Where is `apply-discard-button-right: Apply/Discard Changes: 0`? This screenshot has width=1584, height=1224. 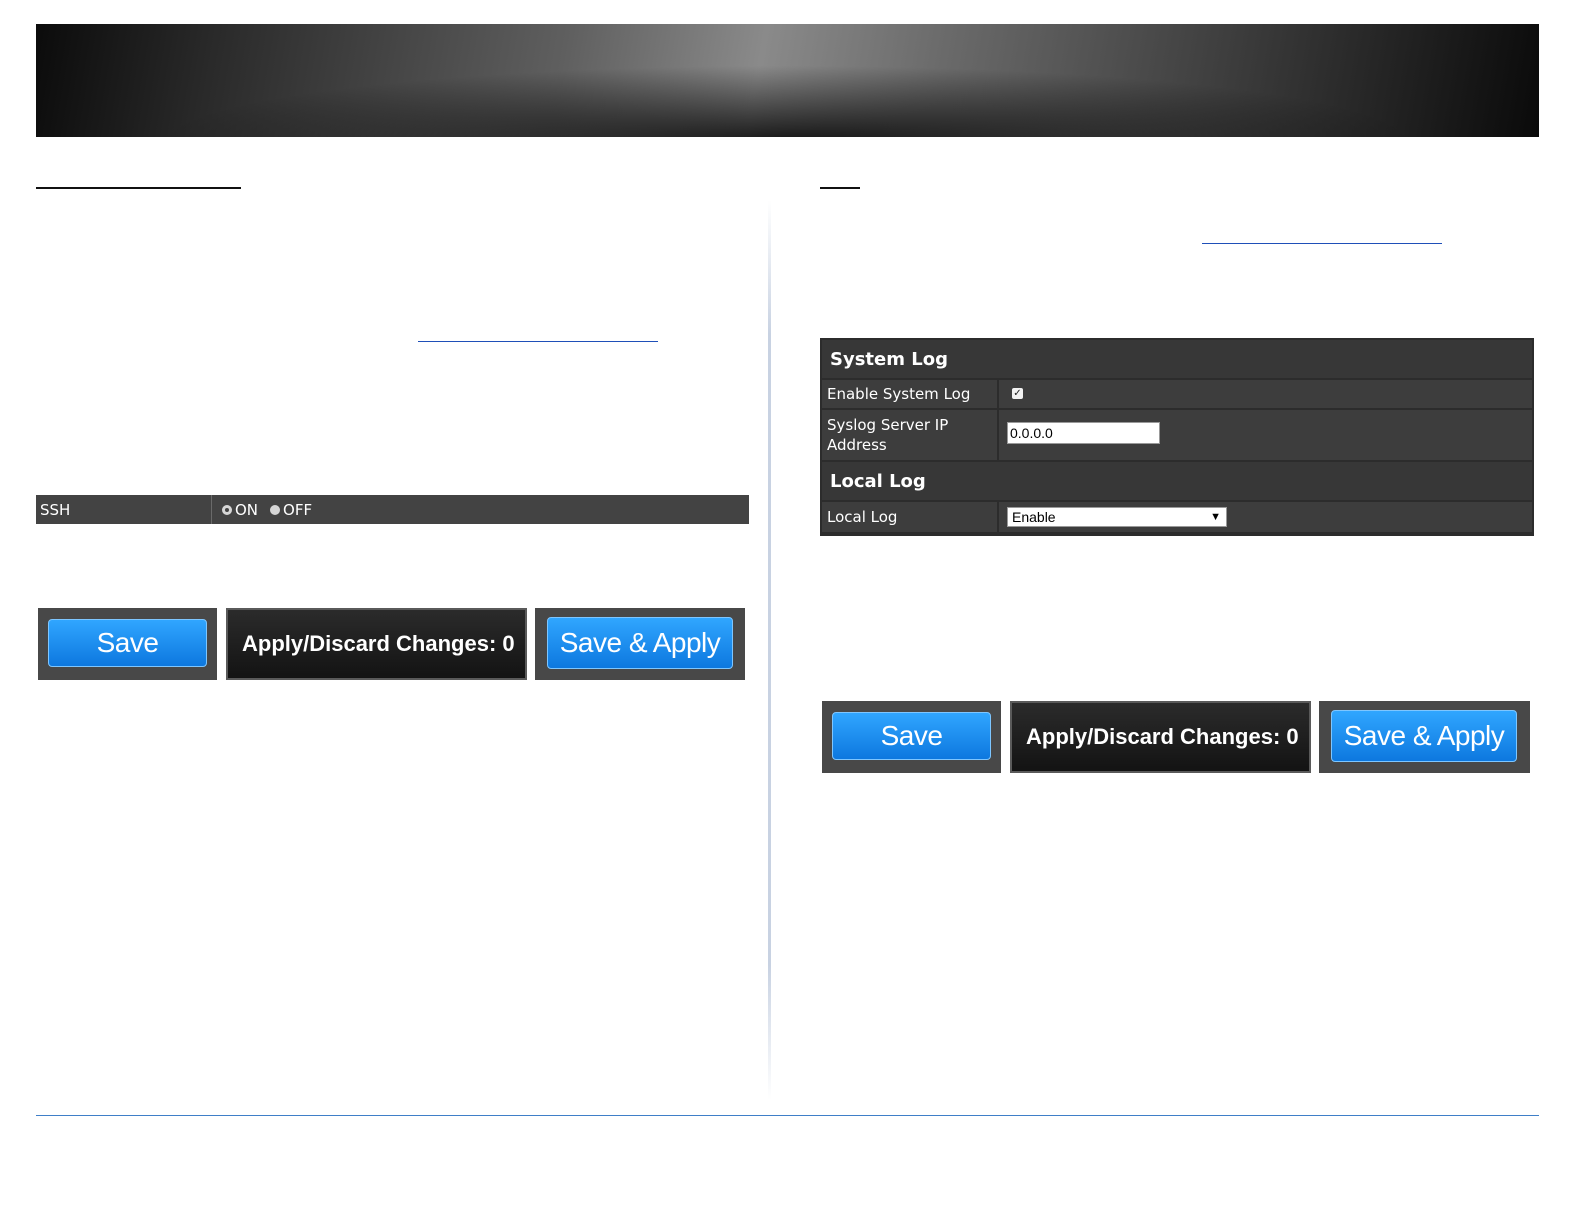
apply-discard-button-right: Apply/Discard Changes: 0 is located at coordinates (1160, 737).